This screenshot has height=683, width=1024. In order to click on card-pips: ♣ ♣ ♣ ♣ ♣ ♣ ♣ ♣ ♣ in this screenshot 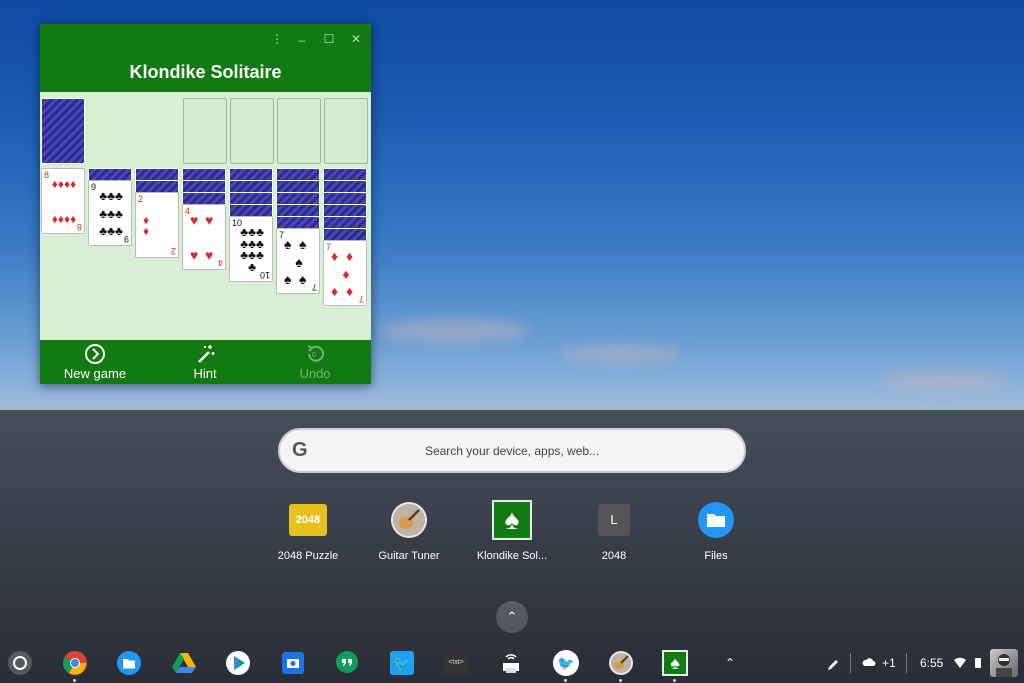, I will do `click(111, 213)`.